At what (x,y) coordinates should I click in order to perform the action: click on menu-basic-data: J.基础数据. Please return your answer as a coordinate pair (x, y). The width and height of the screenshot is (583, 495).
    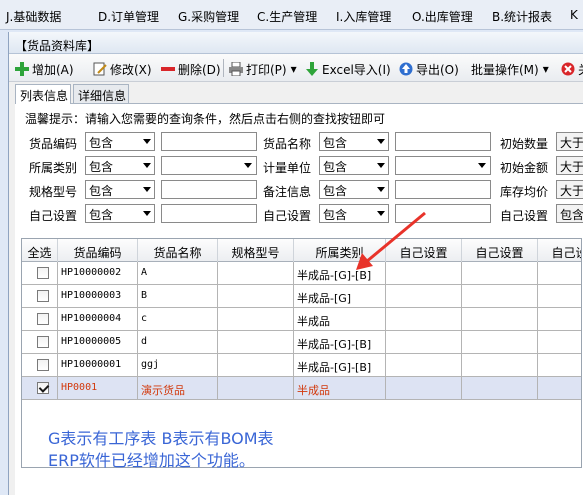
    Looking at the image, I should click on (33, 16).